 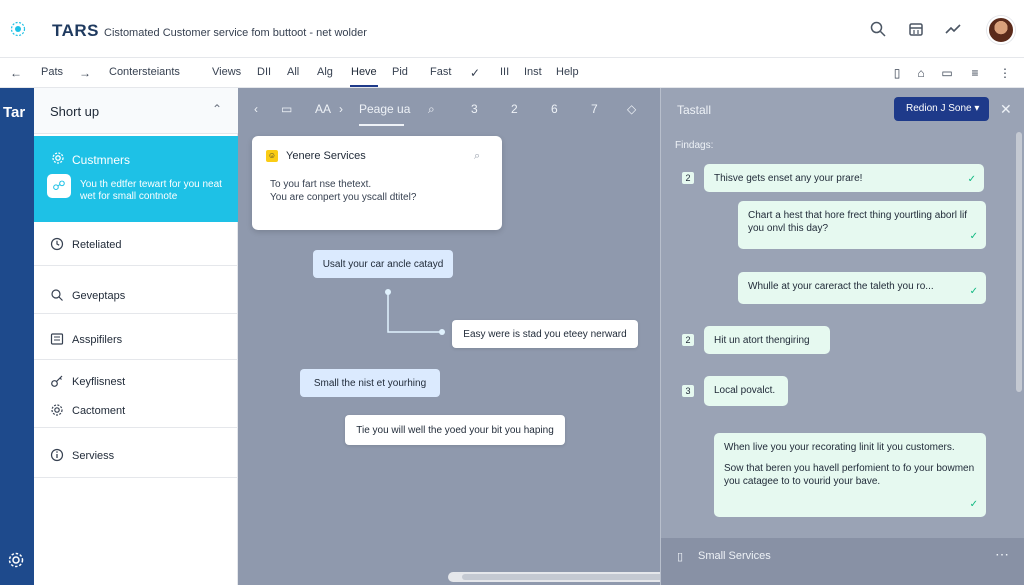 What do you see at coordinates (326, 156) in the screenshot?
I see `card-title: Yenere Services` at bounding box center [326, 156].